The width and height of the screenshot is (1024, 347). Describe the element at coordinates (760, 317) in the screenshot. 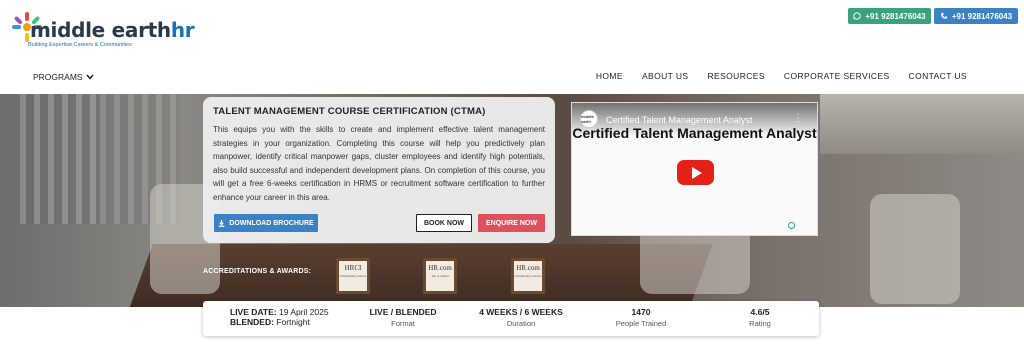

I see `stat-rating: 4.6/5 Rating` at that location.